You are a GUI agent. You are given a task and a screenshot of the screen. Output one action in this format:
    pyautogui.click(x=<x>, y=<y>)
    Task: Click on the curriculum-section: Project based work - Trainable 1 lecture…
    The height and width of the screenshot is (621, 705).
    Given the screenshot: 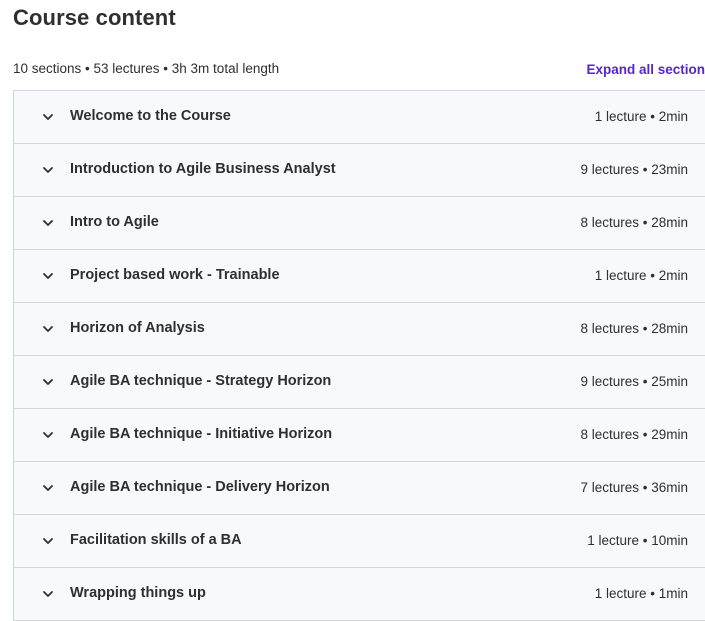 What is the action you would take?
    pyautogui.click(x=359, y=276)
    